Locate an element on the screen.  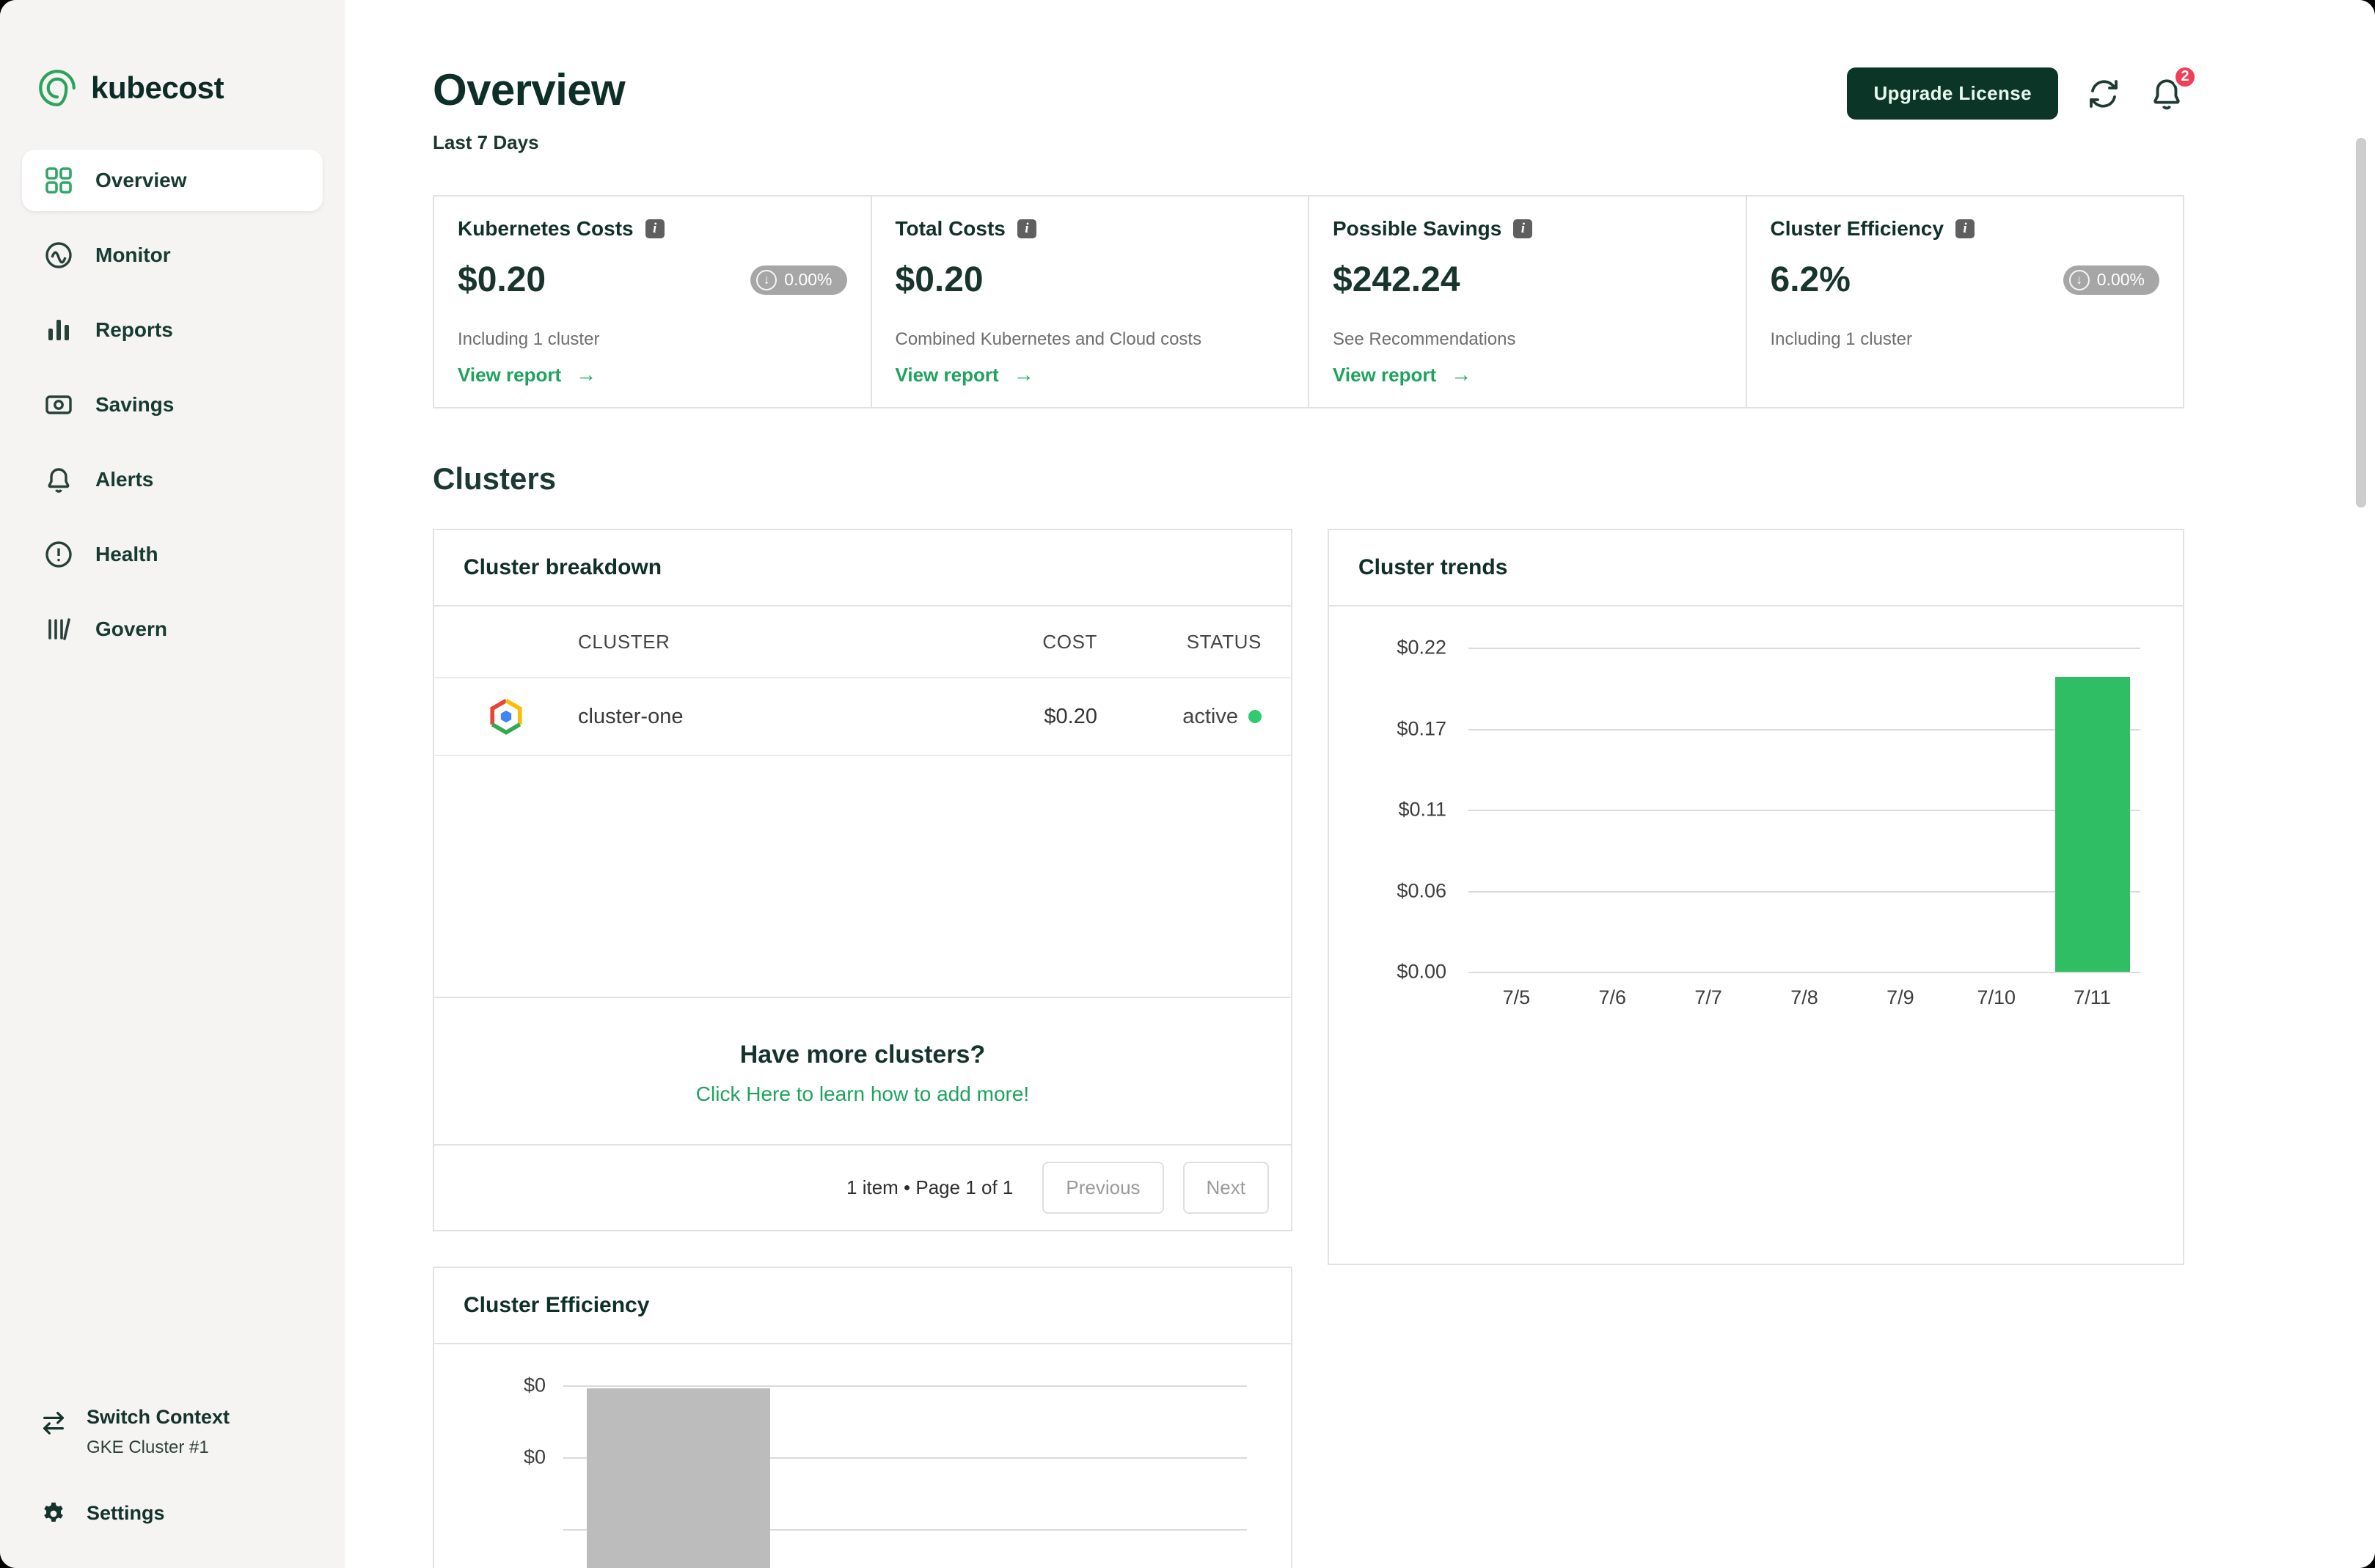
breakdown-table-header: CLUSTER COST STATUS is located at coordinates (862, 642).